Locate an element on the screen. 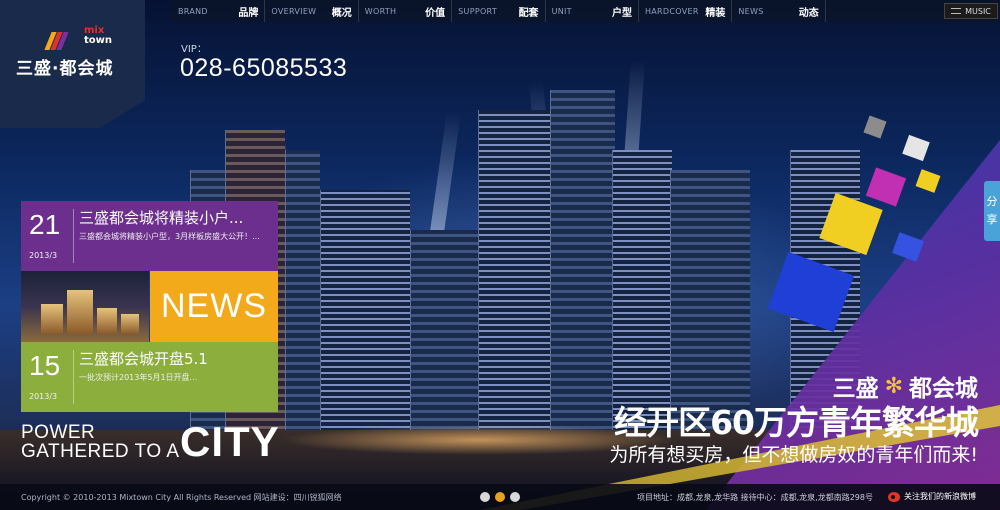  vip-label: VIP： is located at coordinates (194, 49).